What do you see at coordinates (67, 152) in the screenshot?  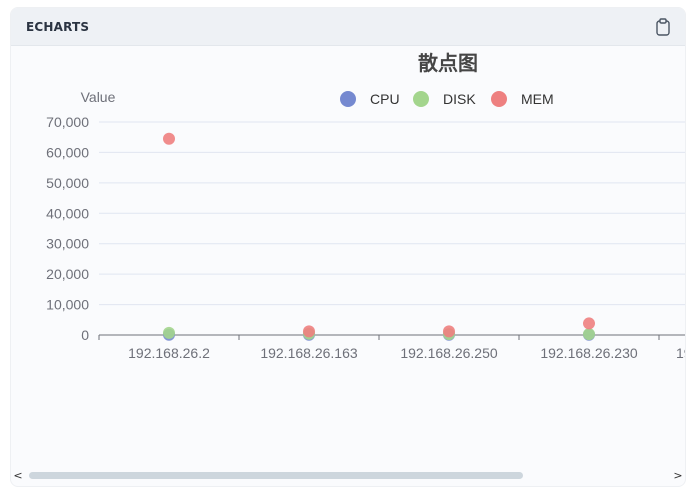 I see `y-tick-label: 60,000` at bounding box center [67, 152].